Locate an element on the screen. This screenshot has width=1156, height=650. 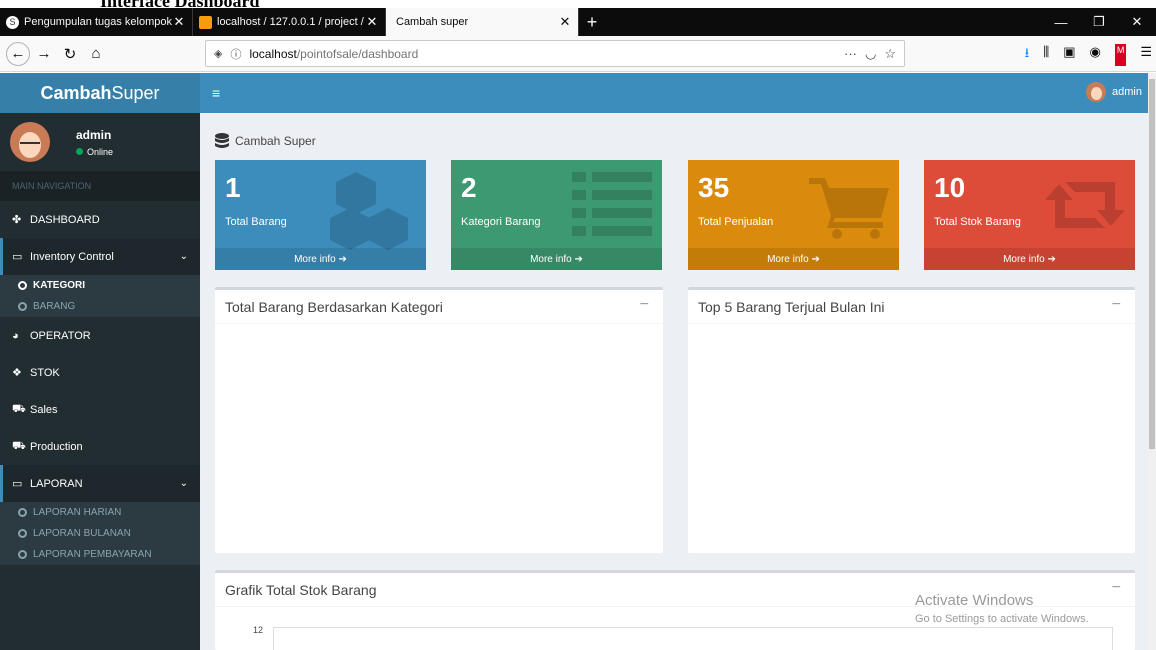
box-value: 10 is located at coordinates (950, 187).